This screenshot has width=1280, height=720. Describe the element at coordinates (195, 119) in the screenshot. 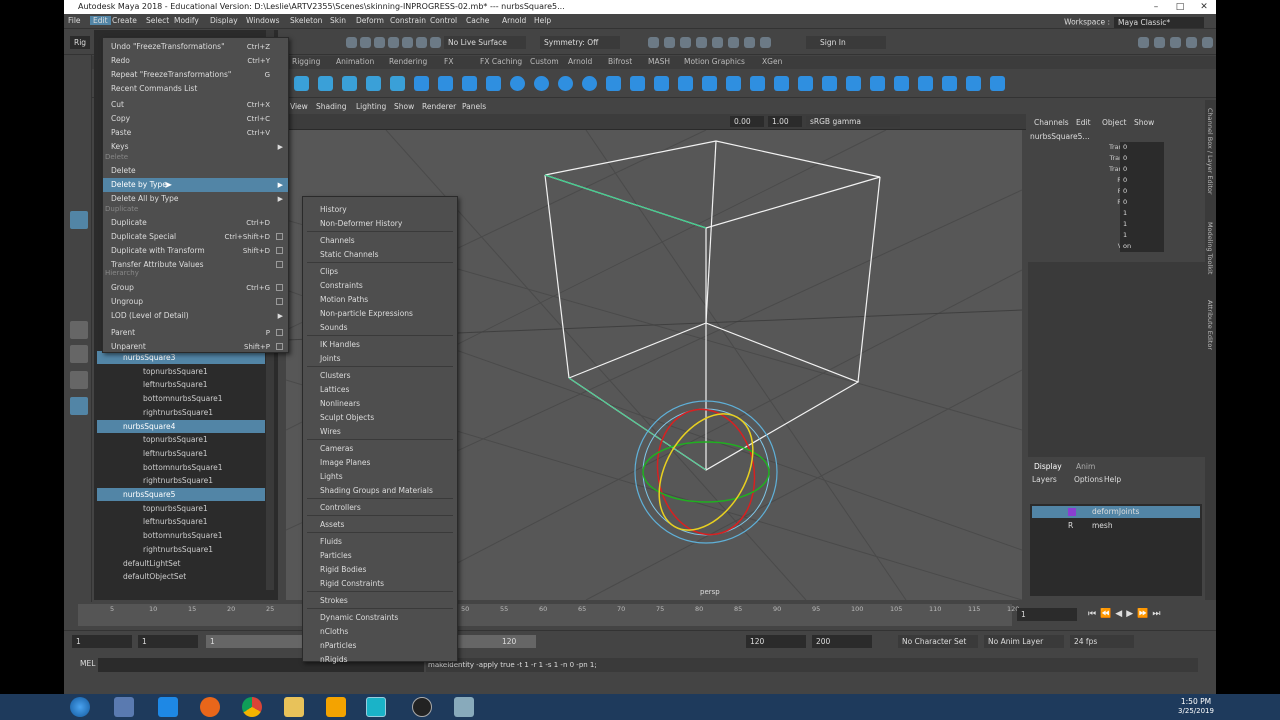

I see `edit-menu-item: Copy Ctrl+C` at that location.